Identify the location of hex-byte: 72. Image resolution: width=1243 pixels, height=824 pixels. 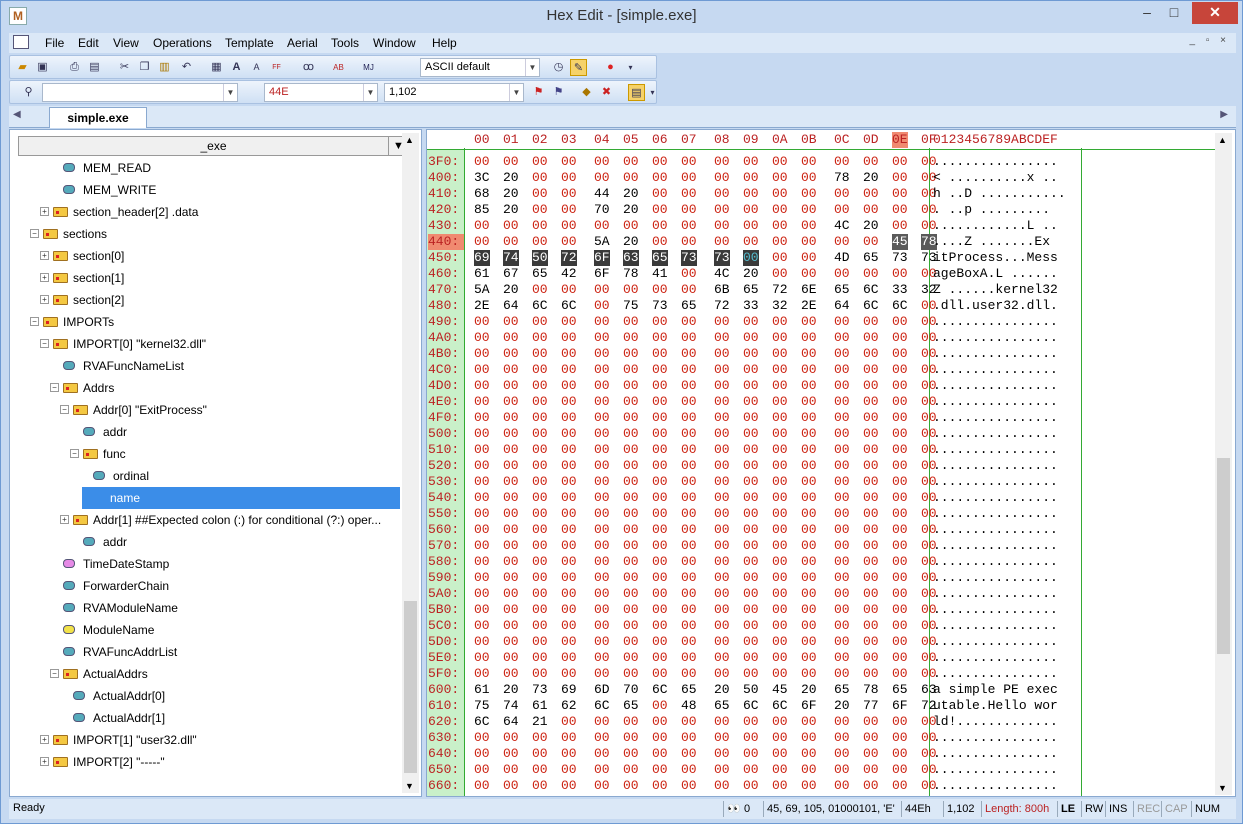
(780, 290).